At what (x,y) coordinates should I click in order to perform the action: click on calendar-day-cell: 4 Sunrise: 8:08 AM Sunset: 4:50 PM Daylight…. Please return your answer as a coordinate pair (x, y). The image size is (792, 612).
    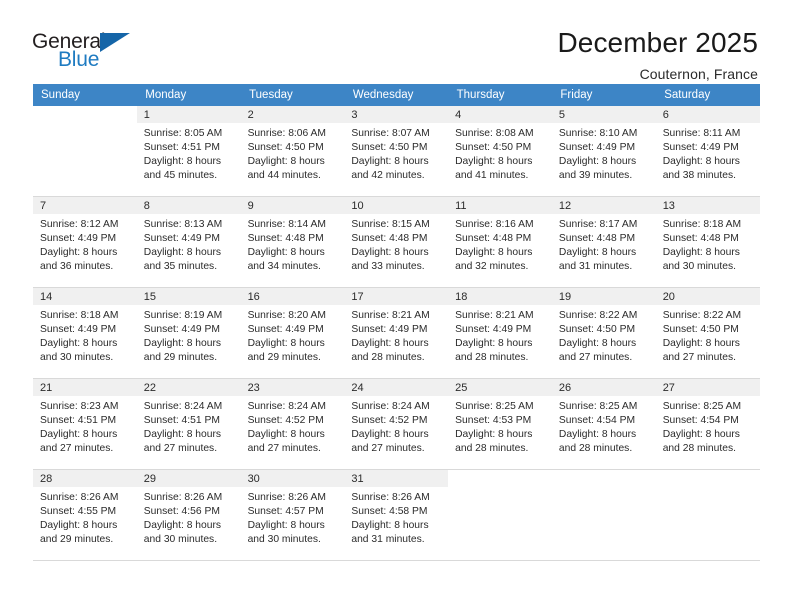
    Looking at the image, I should click on (500, 151).